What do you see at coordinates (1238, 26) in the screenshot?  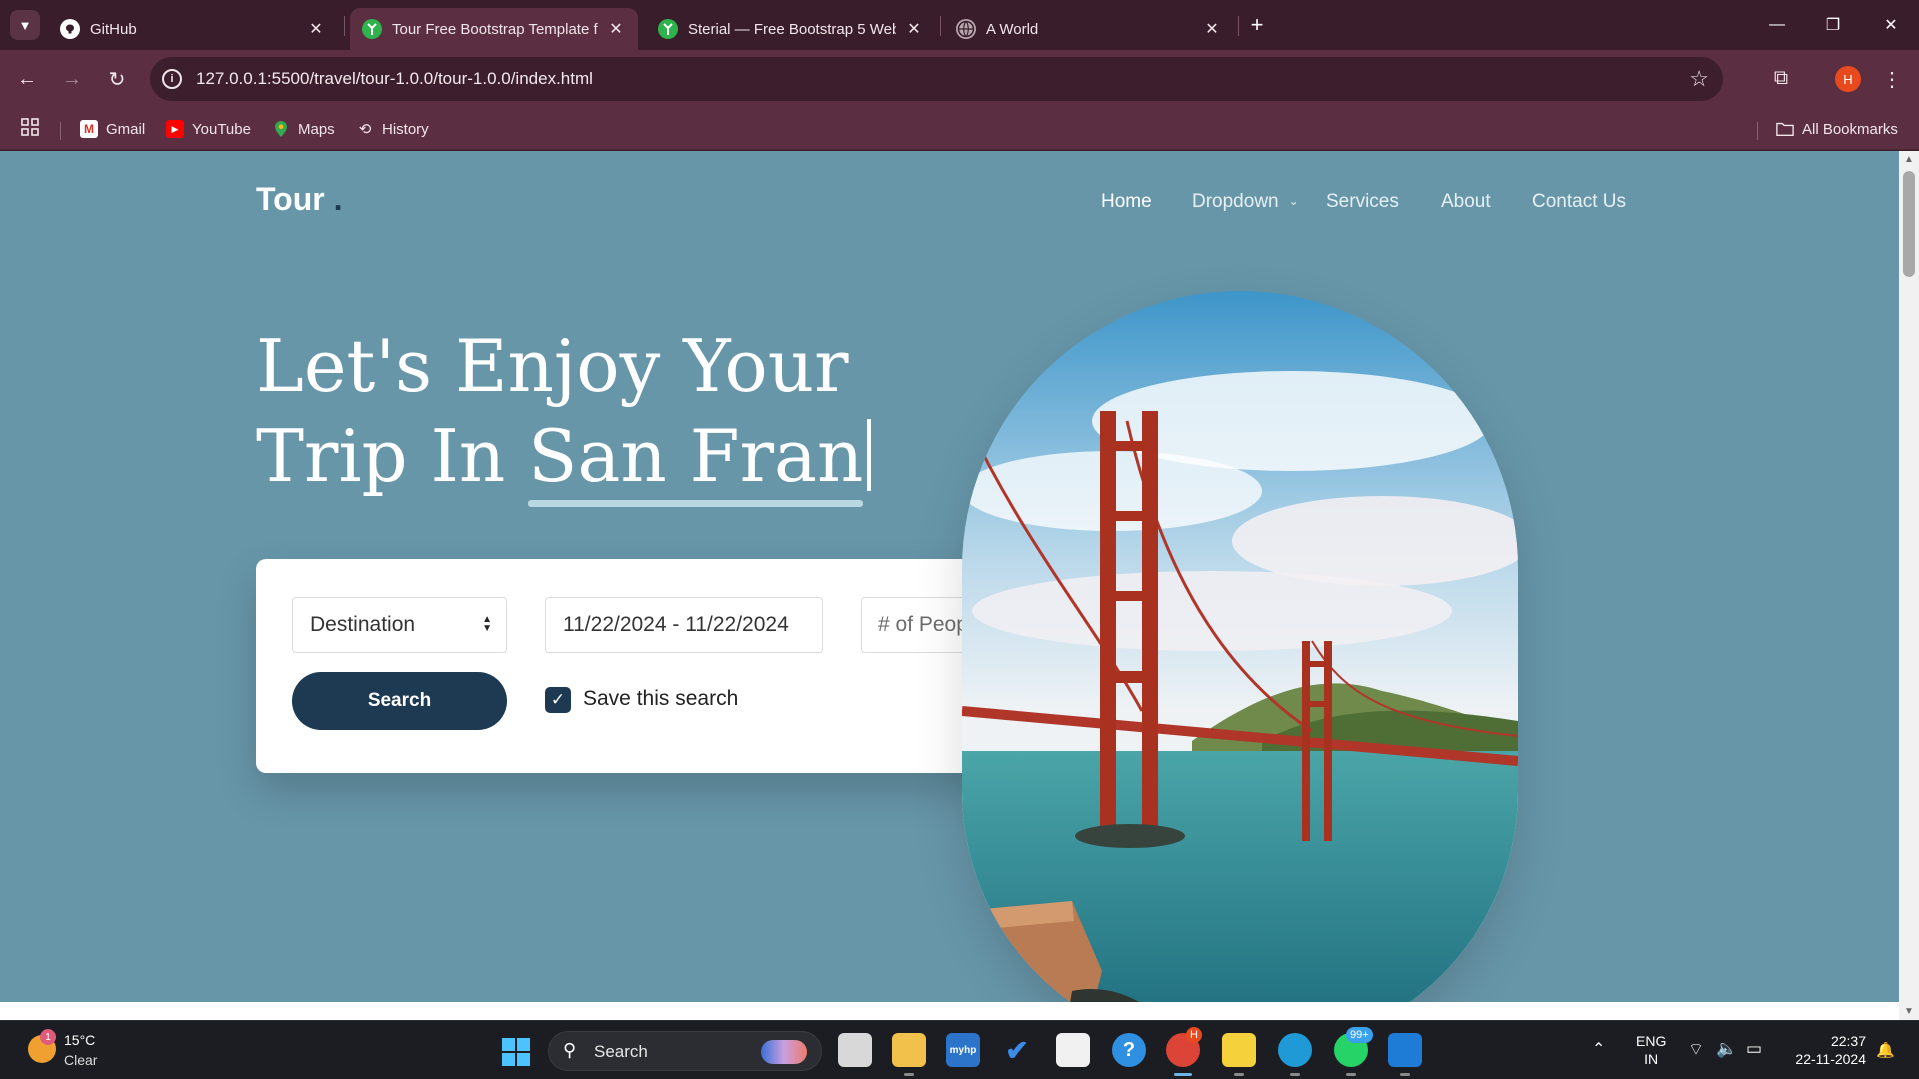 I see `tab-separator` at bounding box center [1238, 26].